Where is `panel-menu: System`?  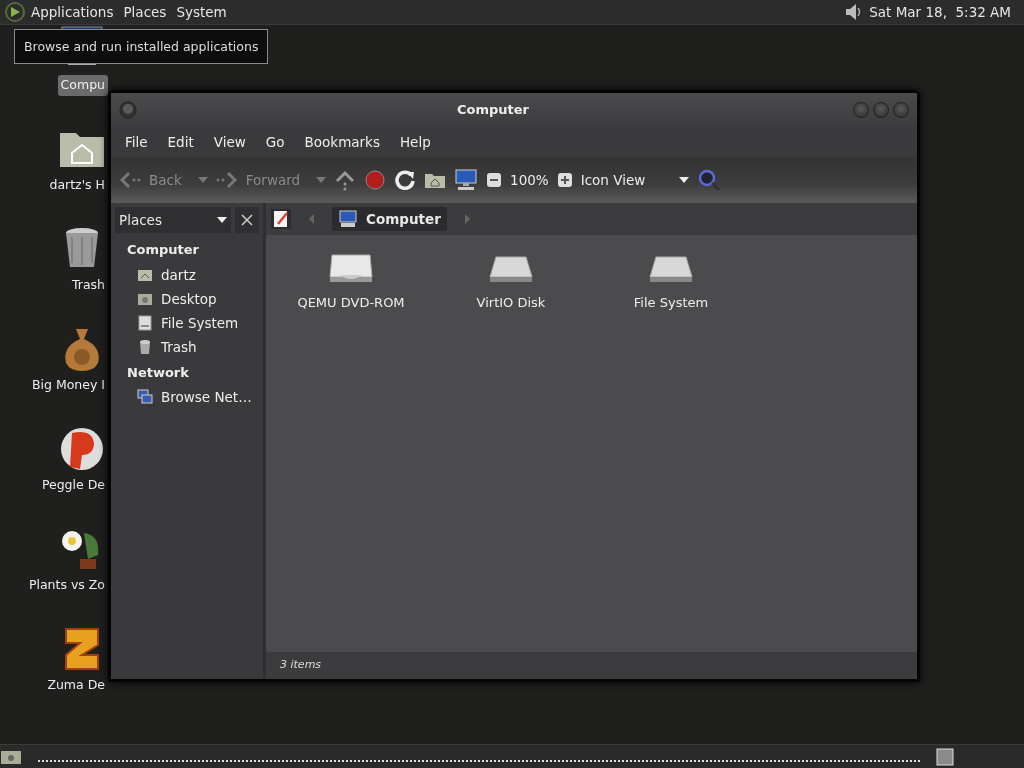 panel-menu: System is located at coordinates (201, 12).